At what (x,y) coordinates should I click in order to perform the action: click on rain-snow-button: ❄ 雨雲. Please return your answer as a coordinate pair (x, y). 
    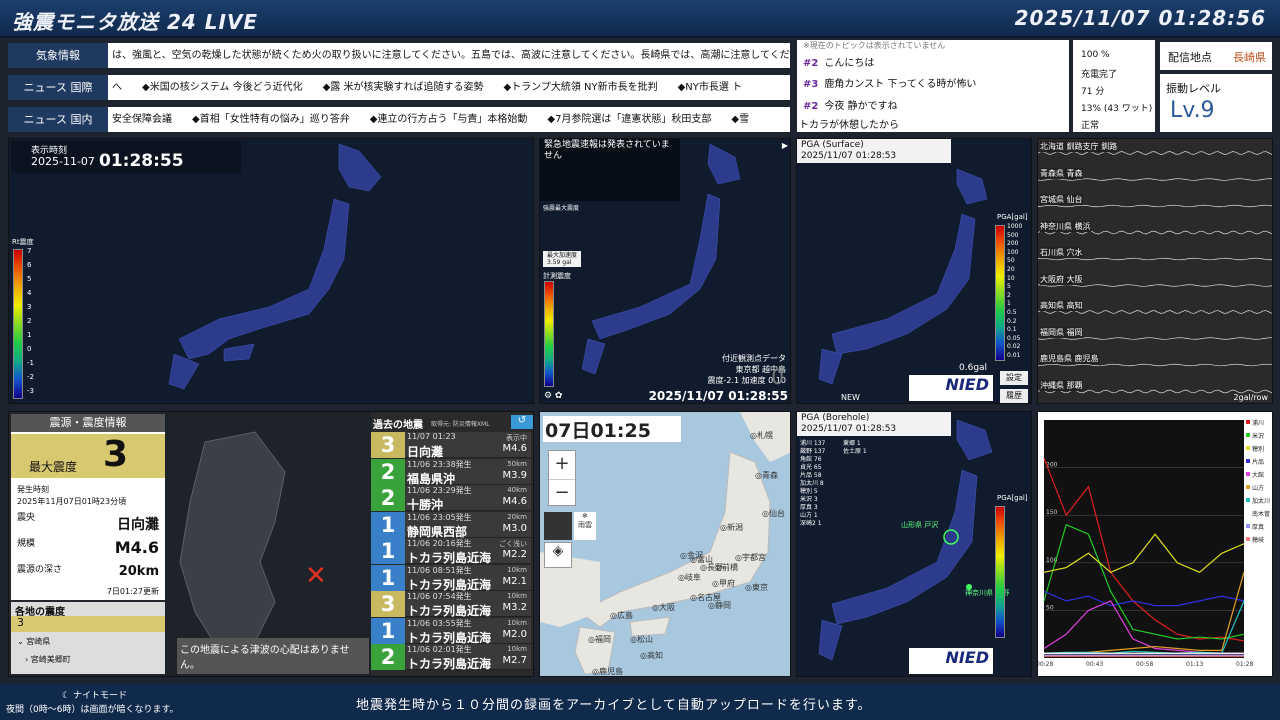
    Looking at the image, I should click on (585, 526).